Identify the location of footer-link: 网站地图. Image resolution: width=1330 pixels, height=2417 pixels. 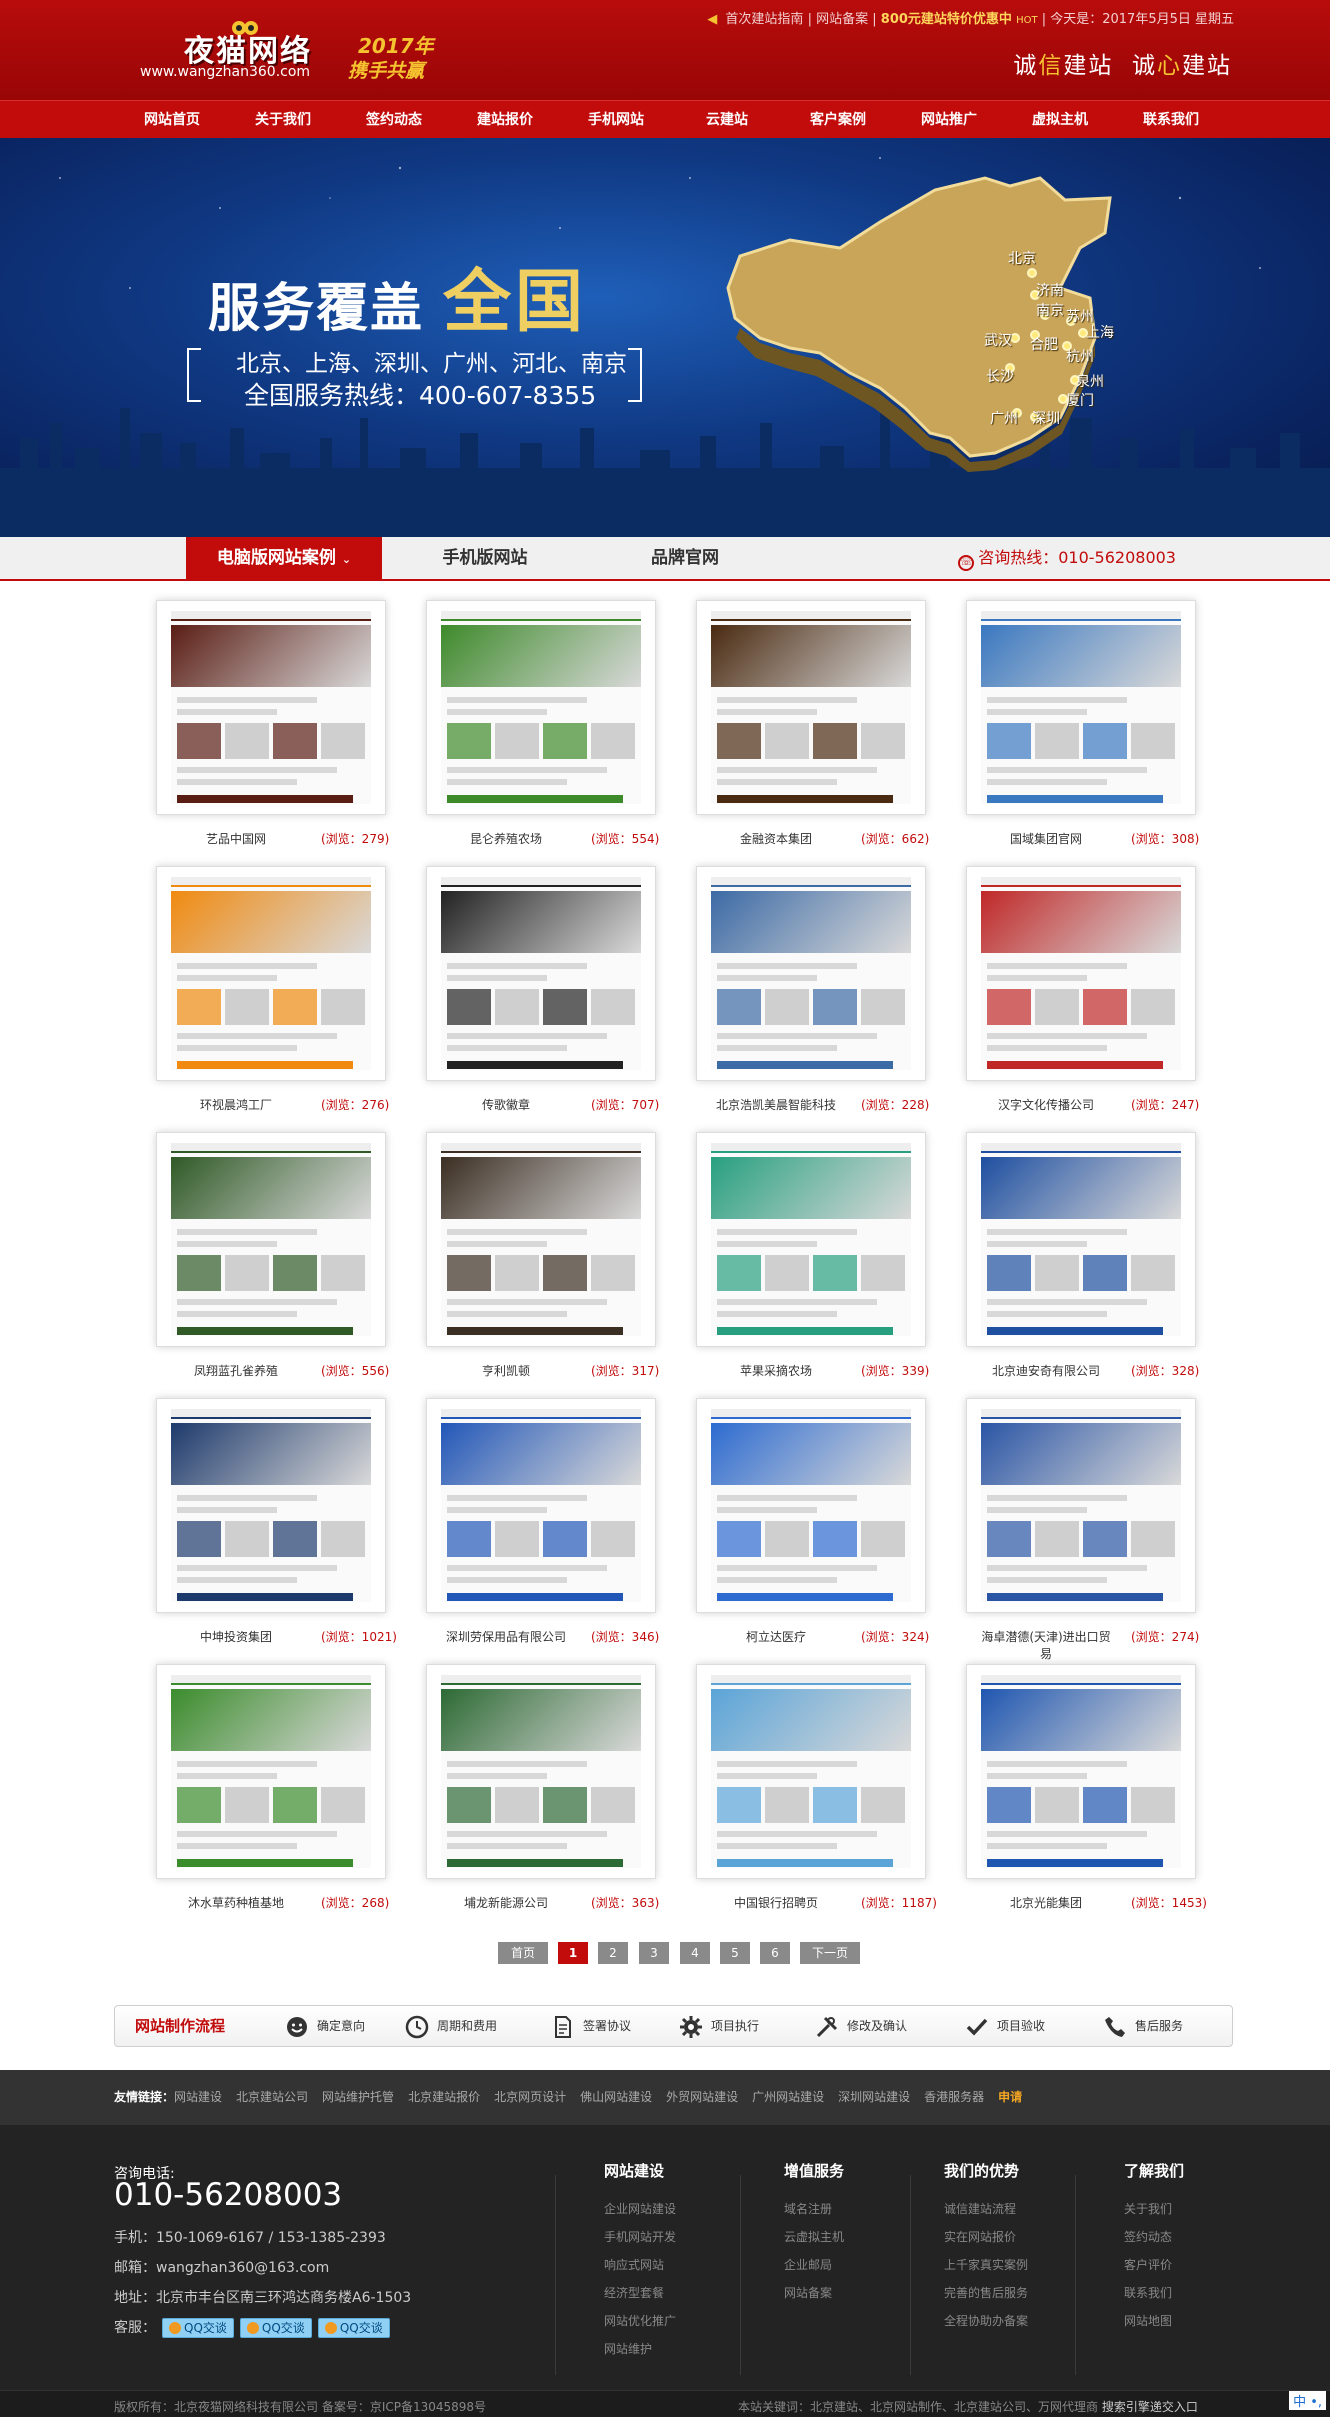
(1154, 2321).